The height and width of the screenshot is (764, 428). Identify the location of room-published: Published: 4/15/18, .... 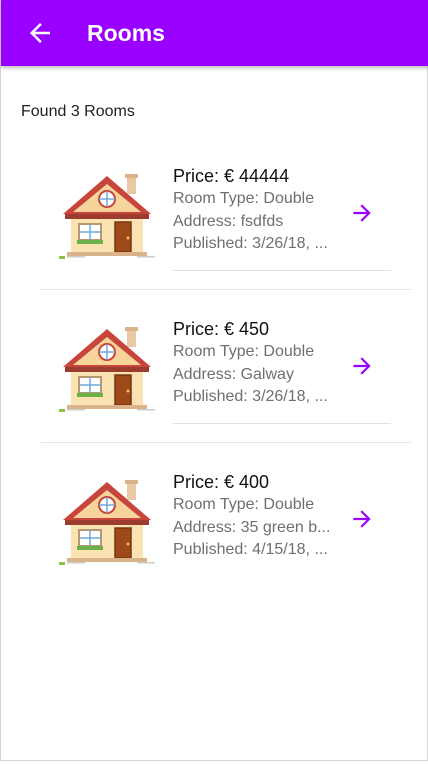
(250, 549).